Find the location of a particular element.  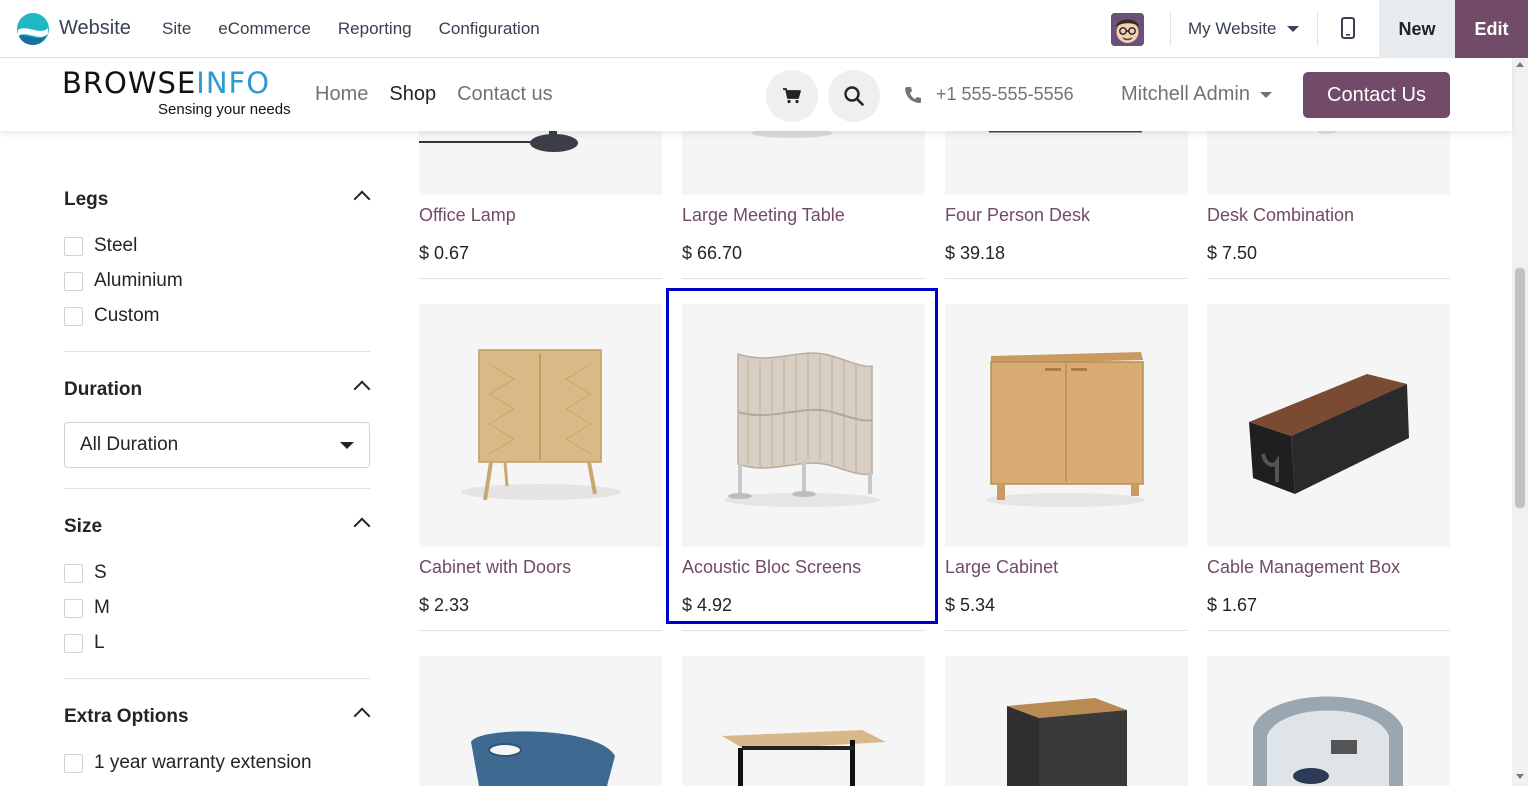

nav-contact-us: Contact us is located at coordinates (505, 94).